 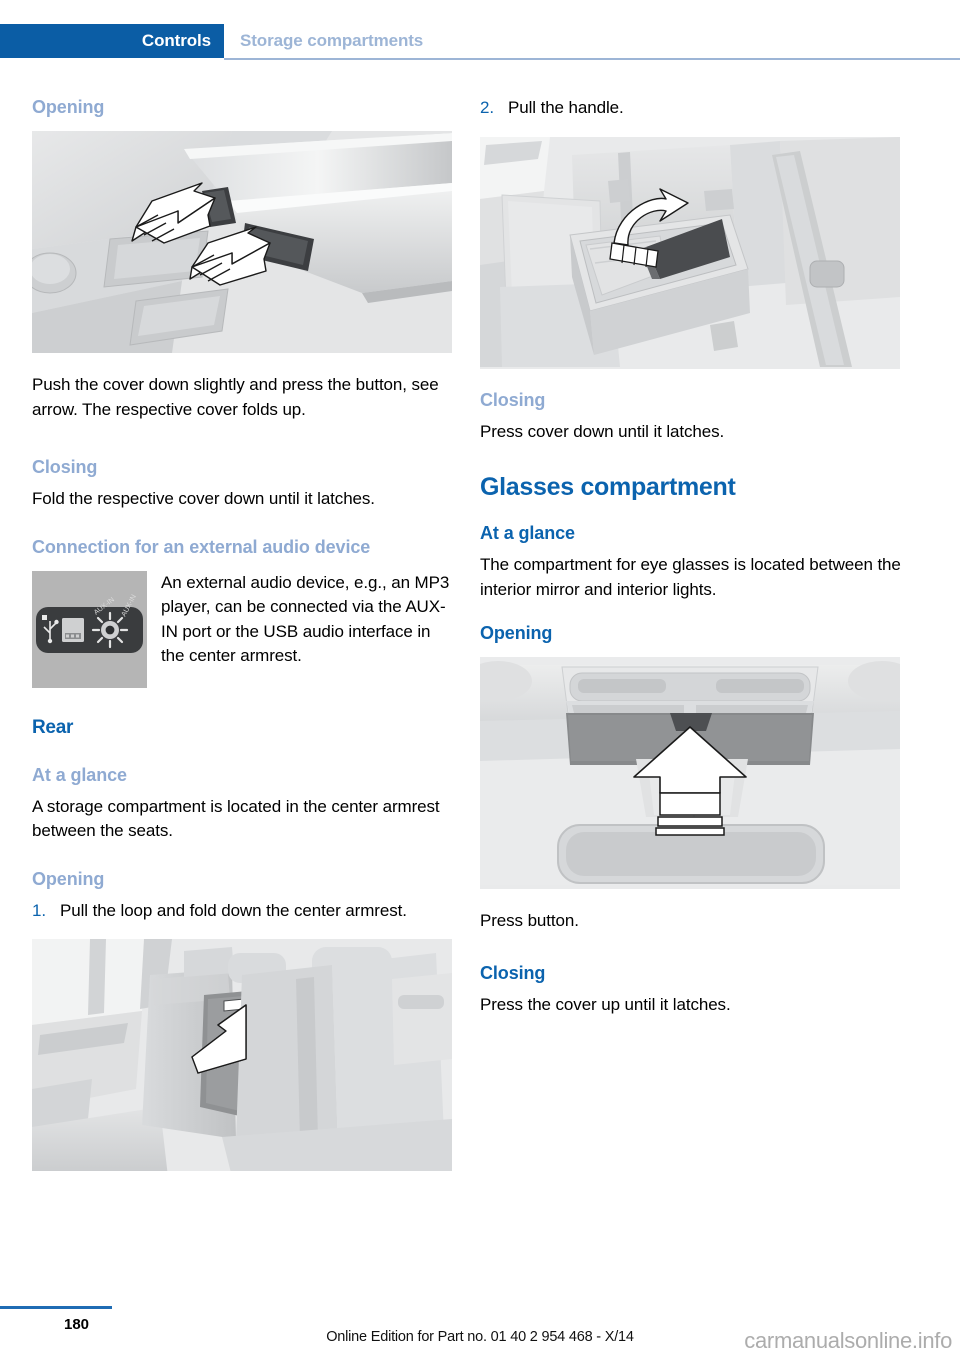 I want to click on heading-external-audio-connection: Connection for an external audio device, so click(x=201, y=546).